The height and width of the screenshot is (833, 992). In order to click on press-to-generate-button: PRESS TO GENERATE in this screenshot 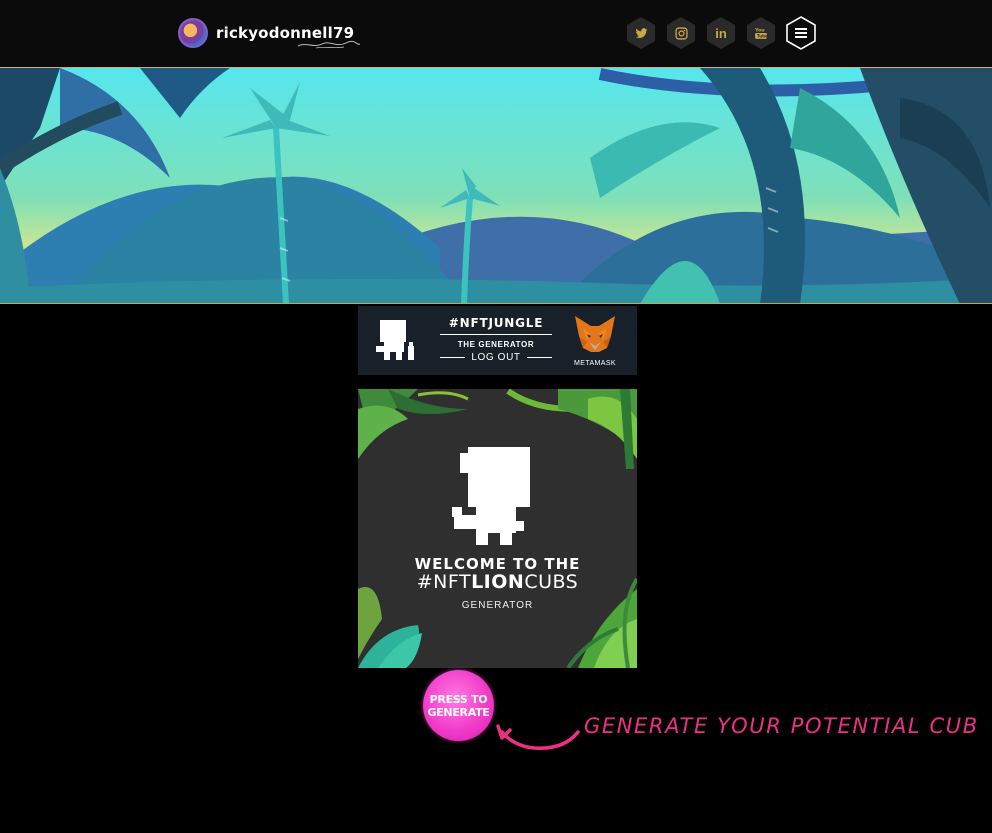, I will do `click(458, 705)`.